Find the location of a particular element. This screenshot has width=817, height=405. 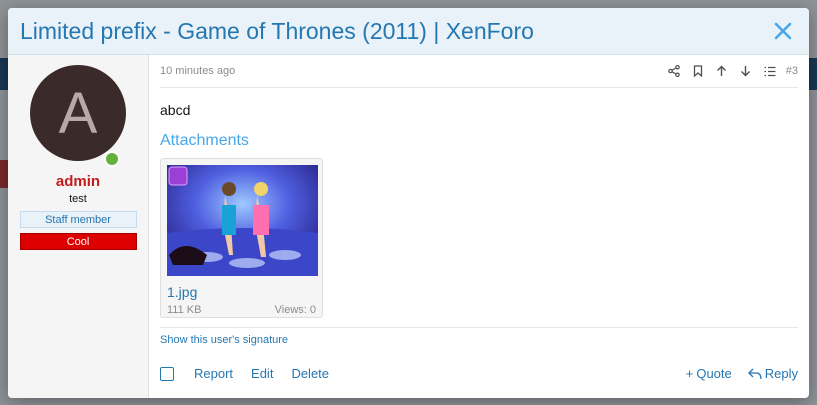

close-button is located at coordinates (783, 31).